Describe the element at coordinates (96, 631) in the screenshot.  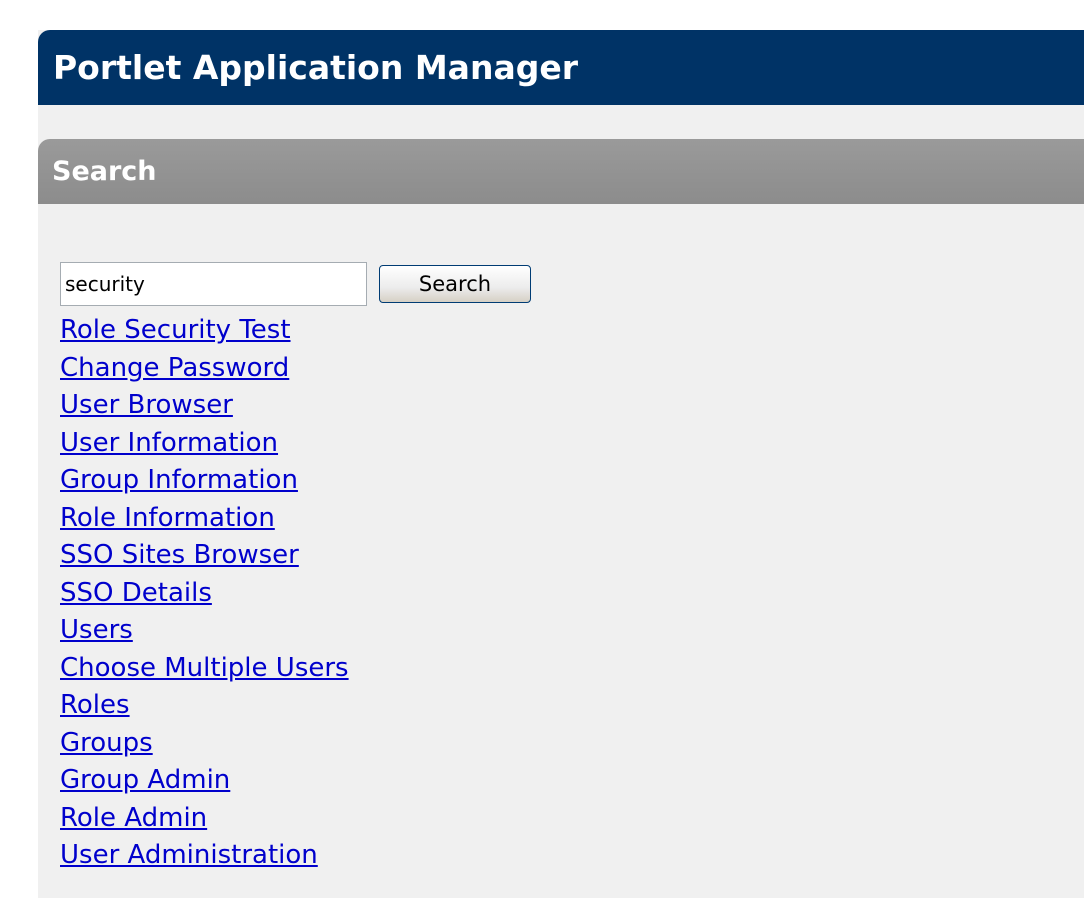
I see `result-link-users: Users` at that location.